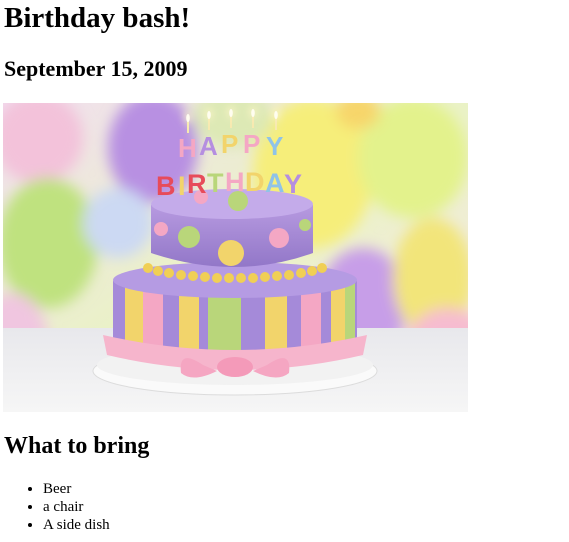 This screenshot has height=542, width=569. What do you see at coordinates (255, 182) in the screenshot?
I see `svg-text: D` at bounding box center [255, 182].